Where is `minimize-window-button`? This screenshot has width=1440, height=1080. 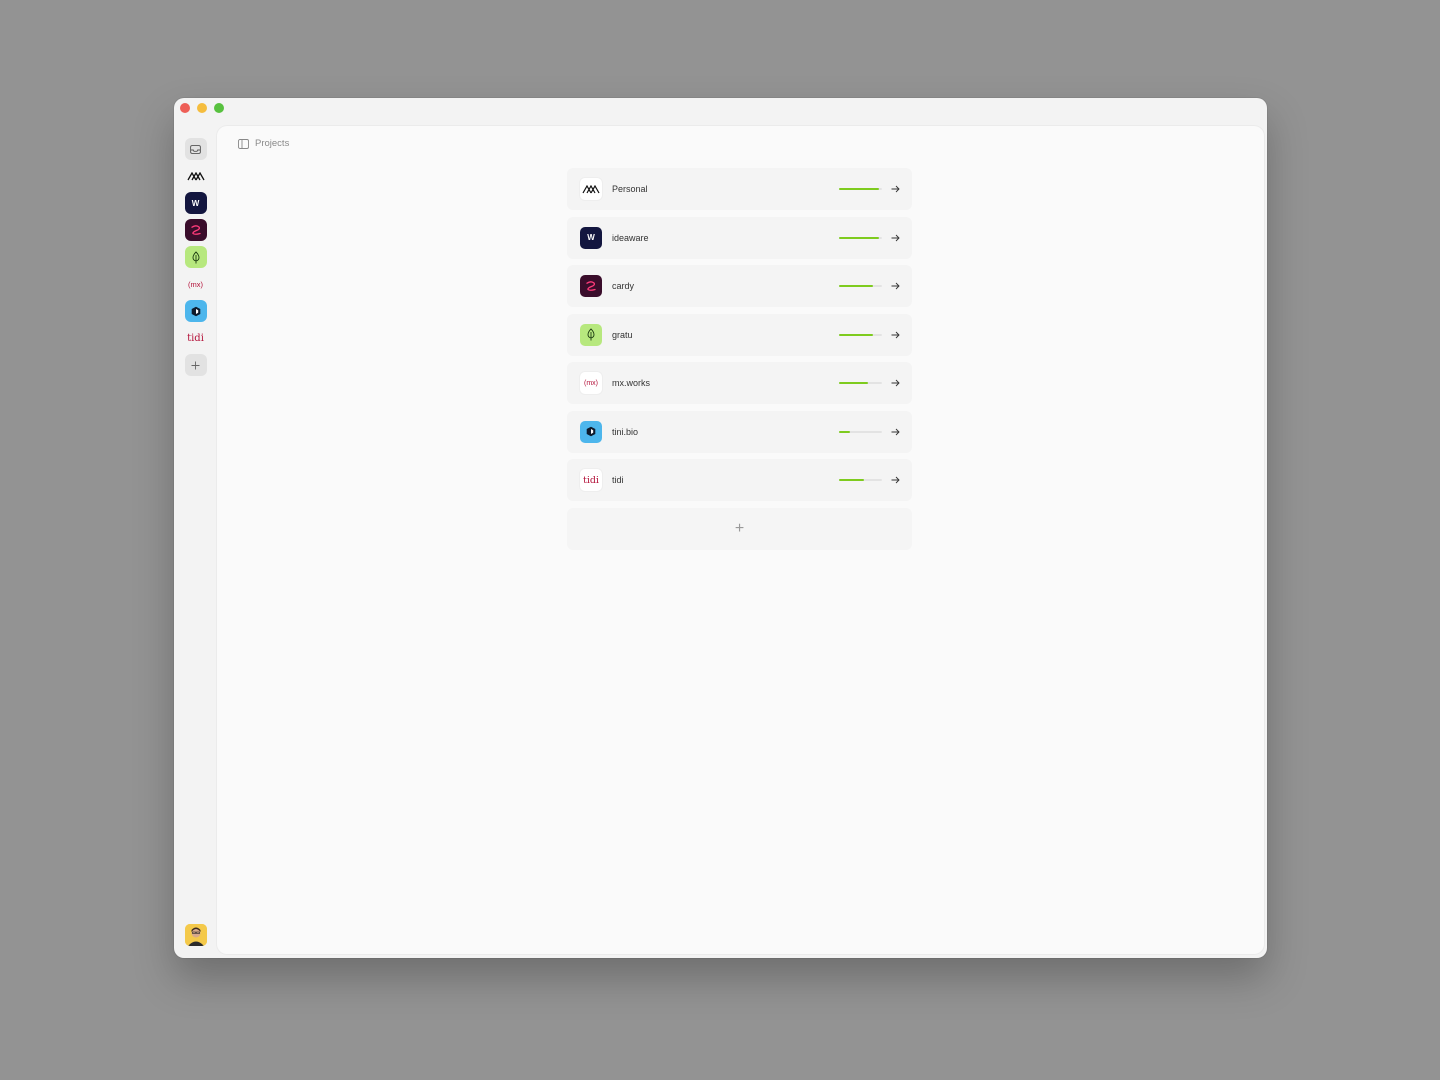 minimize-window-button is located at coordinates (202, 108).